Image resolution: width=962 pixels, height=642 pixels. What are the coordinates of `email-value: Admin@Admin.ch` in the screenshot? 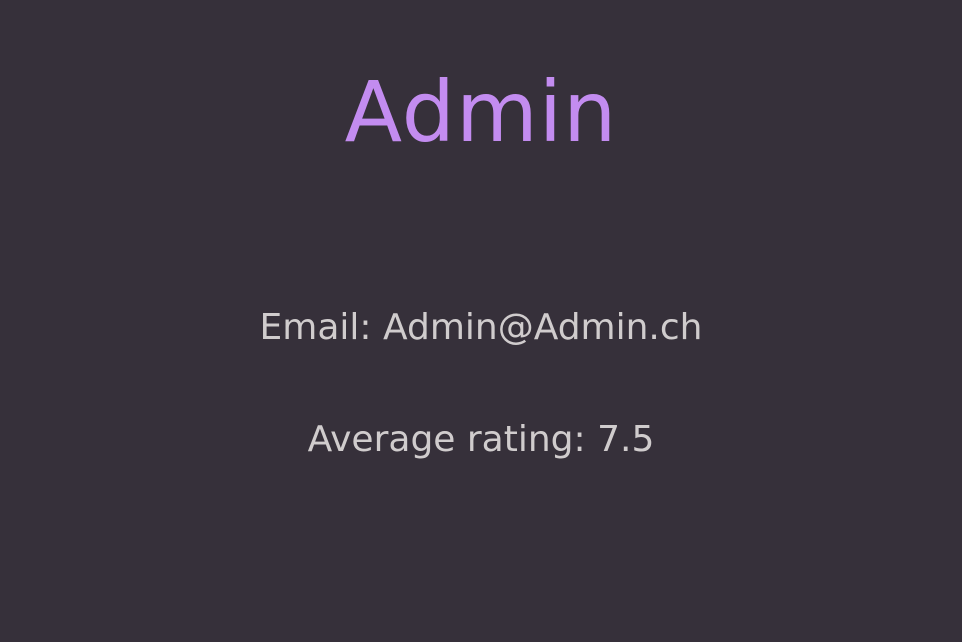 It's located at (542, 327).